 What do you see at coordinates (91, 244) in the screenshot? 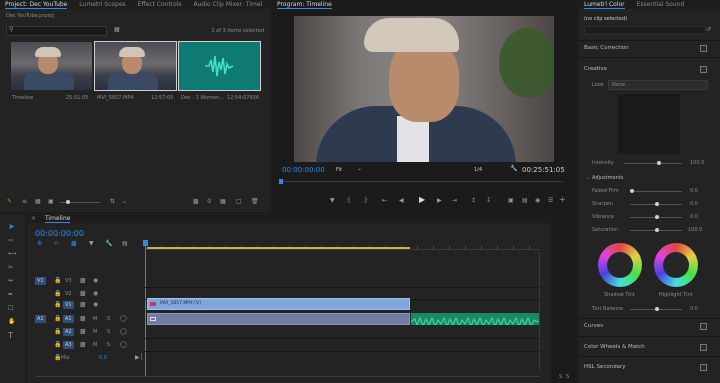
I see `add-marker-icon: ▼` at bounding box center [91, 244].